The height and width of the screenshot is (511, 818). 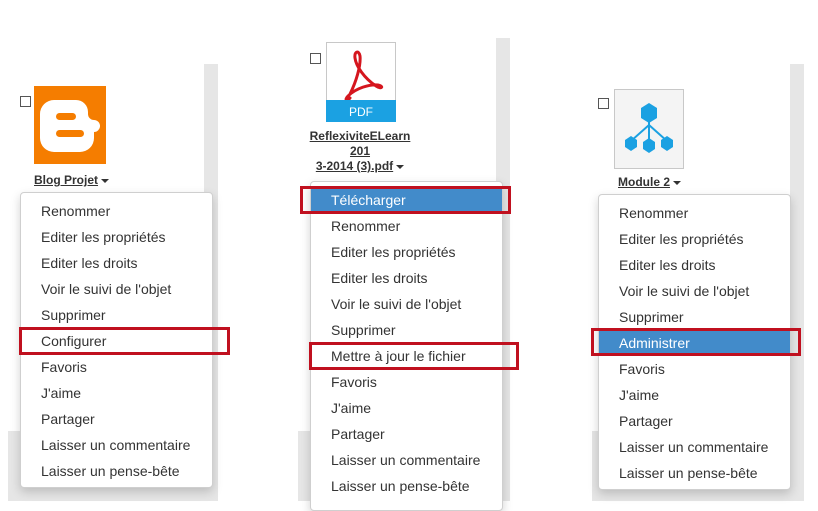 I want to click on menu-item-administer: Administrer, so click(x=694, y=343).